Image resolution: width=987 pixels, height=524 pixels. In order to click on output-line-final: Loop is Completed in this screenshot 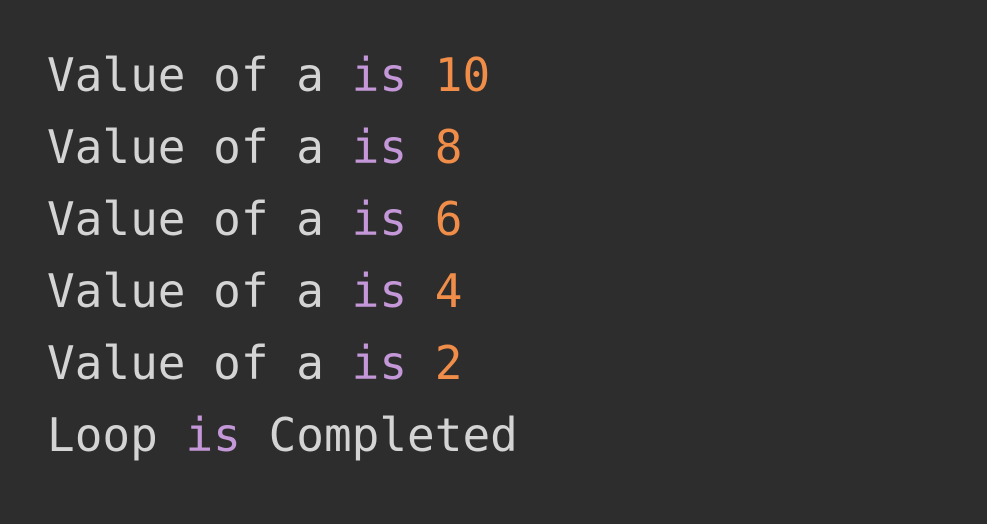, I will do `click(517, 435)`.